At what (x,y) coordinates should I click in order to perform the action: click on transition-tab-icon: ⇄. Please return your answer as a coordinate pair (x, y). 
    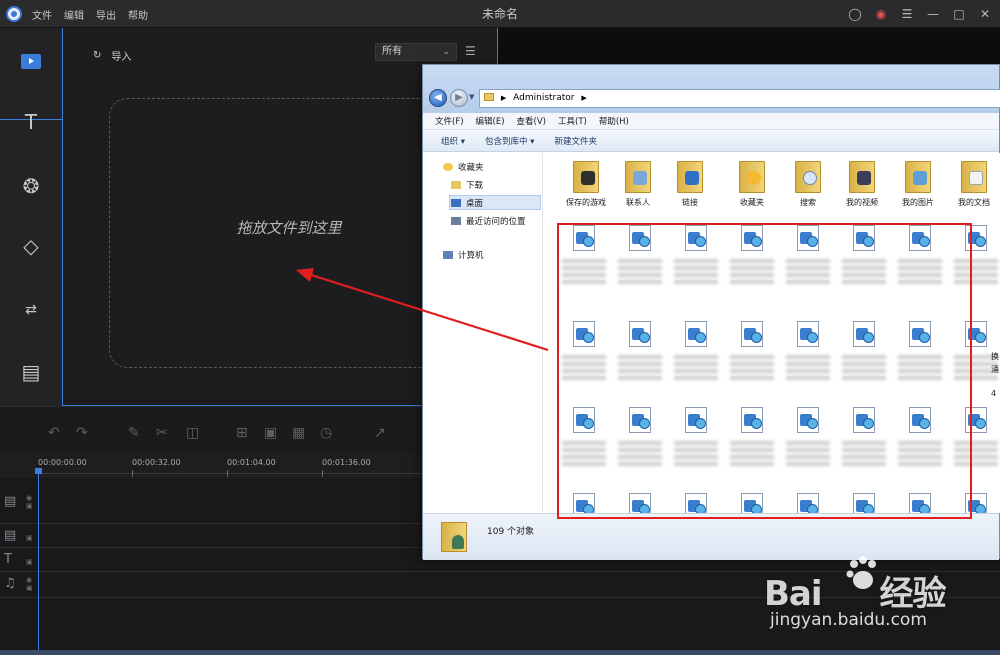
    Looking at the image, I should click on (31, 310).